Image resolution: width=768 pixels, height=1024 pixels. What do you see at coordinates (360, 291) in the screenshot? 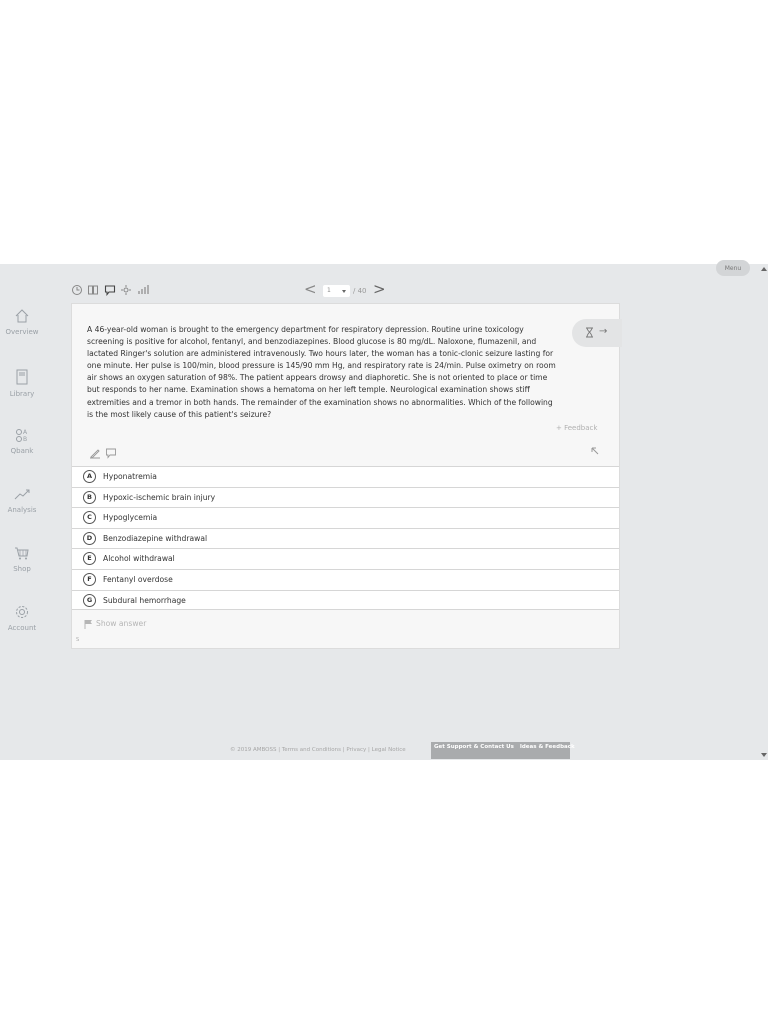
I see `question-total: / 40` at bounding box center [360, 291].